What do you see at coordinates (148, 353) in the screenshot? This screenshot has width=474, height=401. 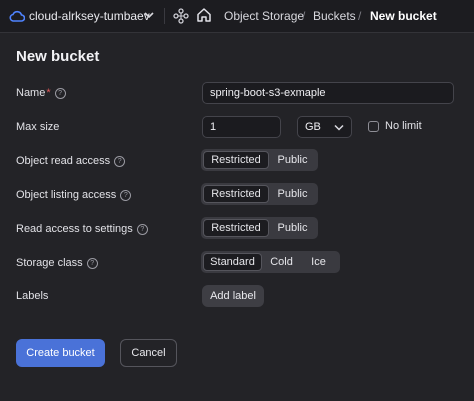 I see `cancel-button: Cancel` at bounding box center [148, 353].